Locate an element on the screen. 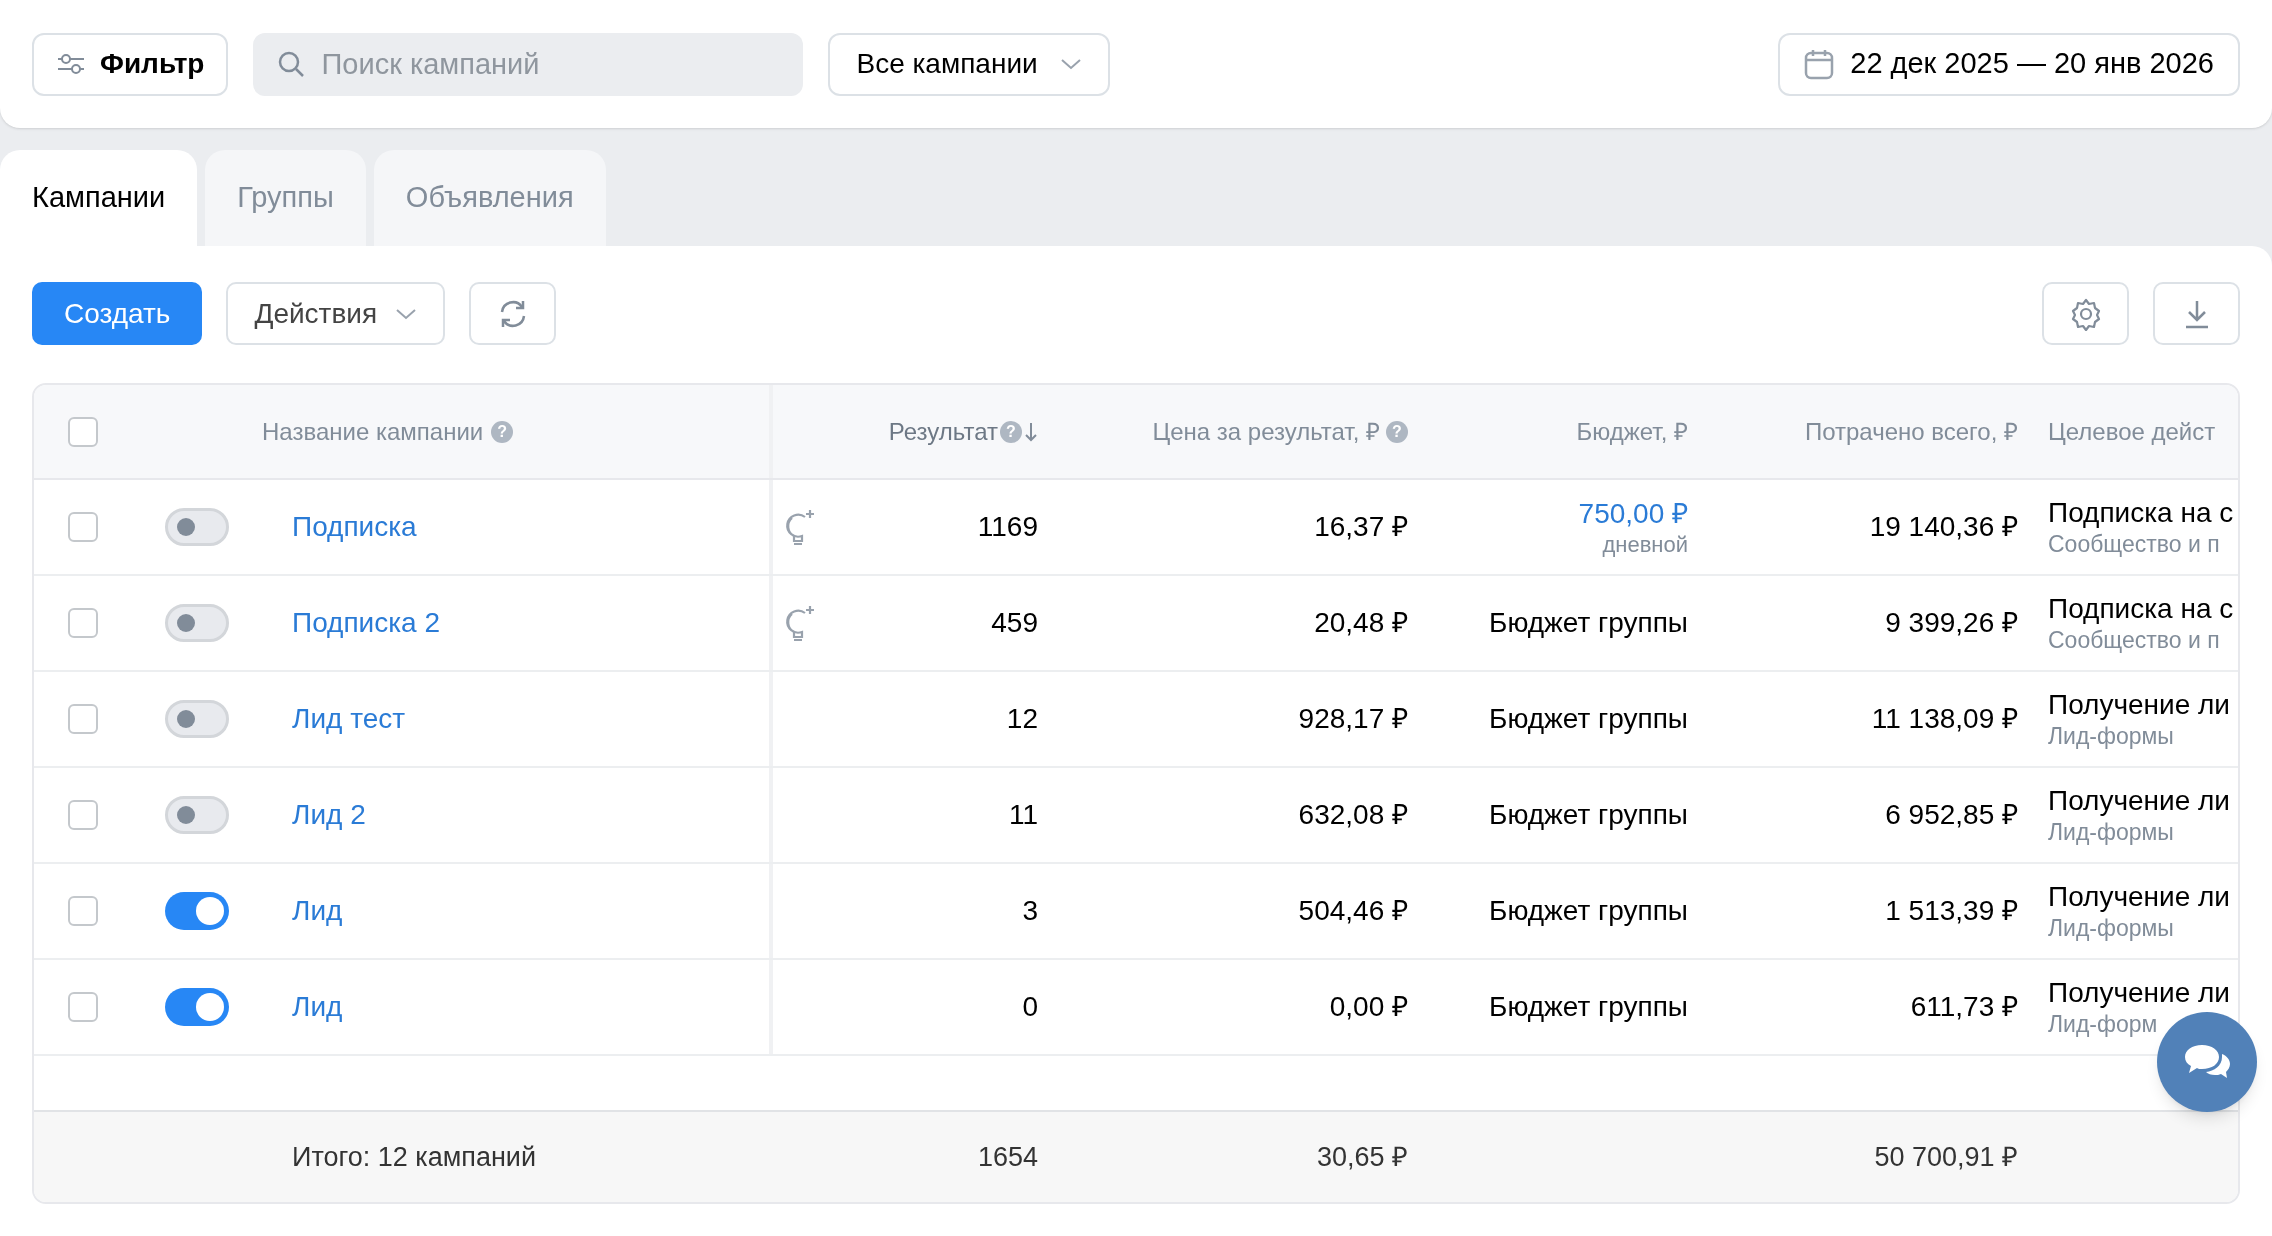 This screenshot has width=2272, height=1236. spent-value: 9 399,26 ₽ is located at coordinates (1951, 623).